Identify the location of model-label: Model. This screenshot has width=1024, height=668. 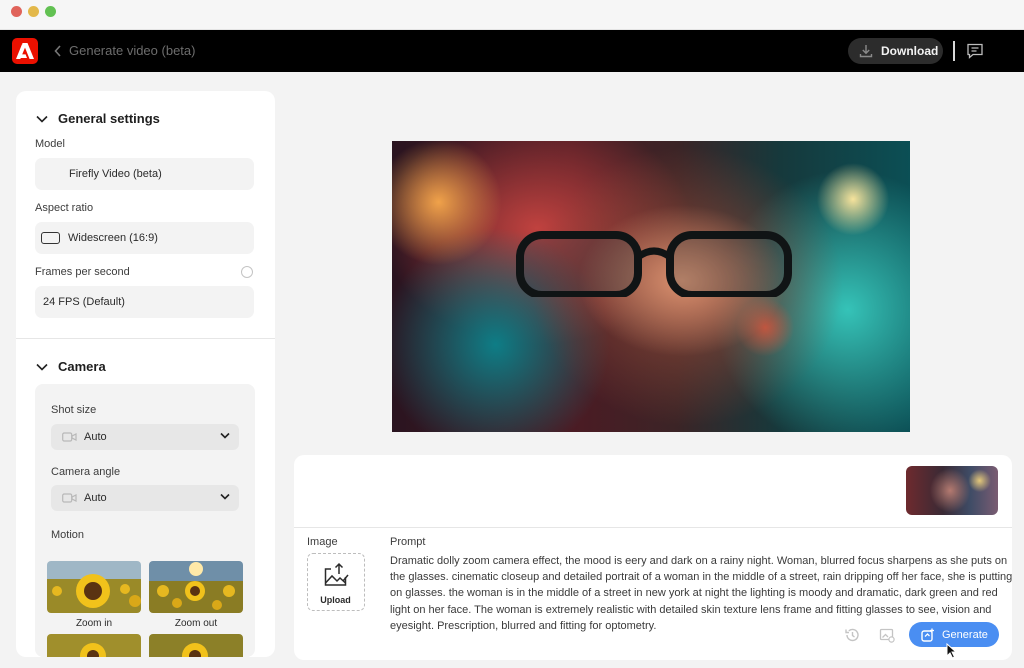
(50, 144).